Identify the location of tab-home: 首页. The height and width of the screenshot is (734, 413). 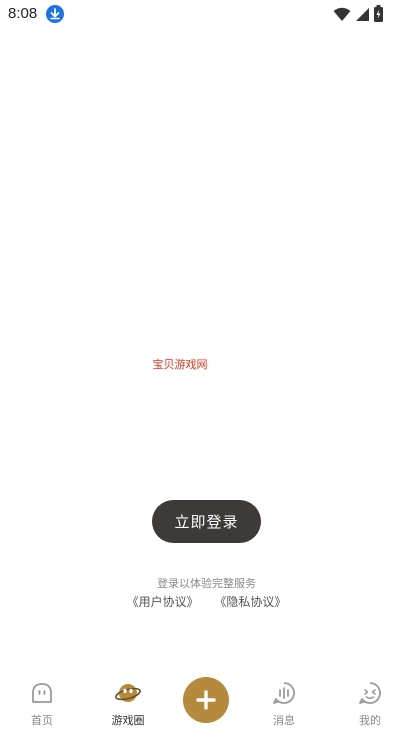
(42, 705).